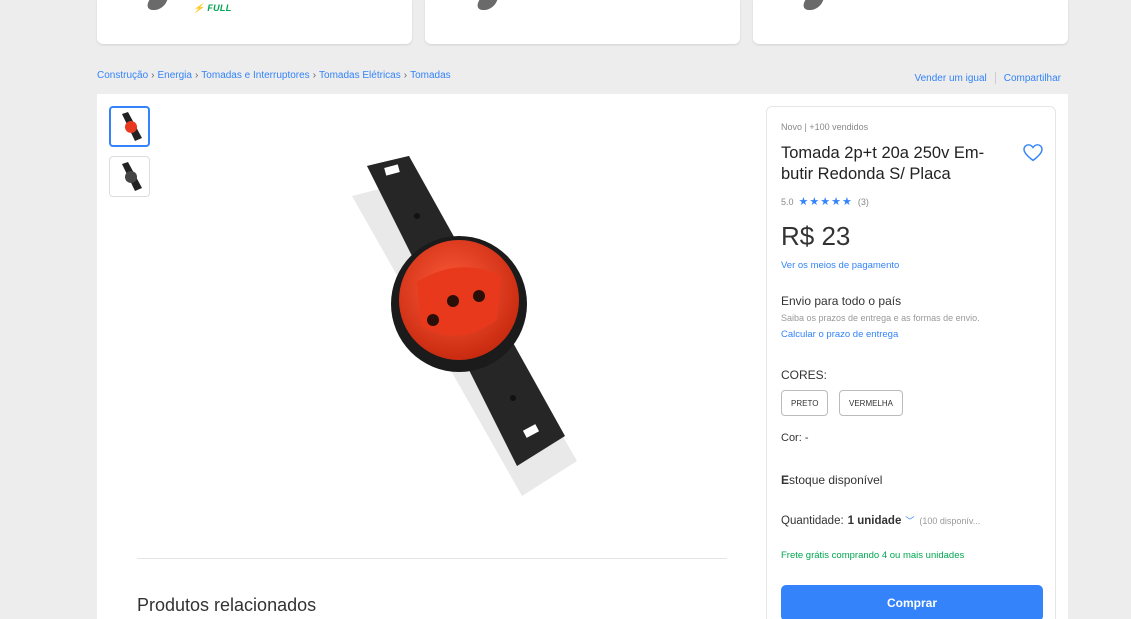  What do you see at coordinates (787, 201) in the screenshot?
I see `rating-value: 5.0` at bounding box center [787, 201].